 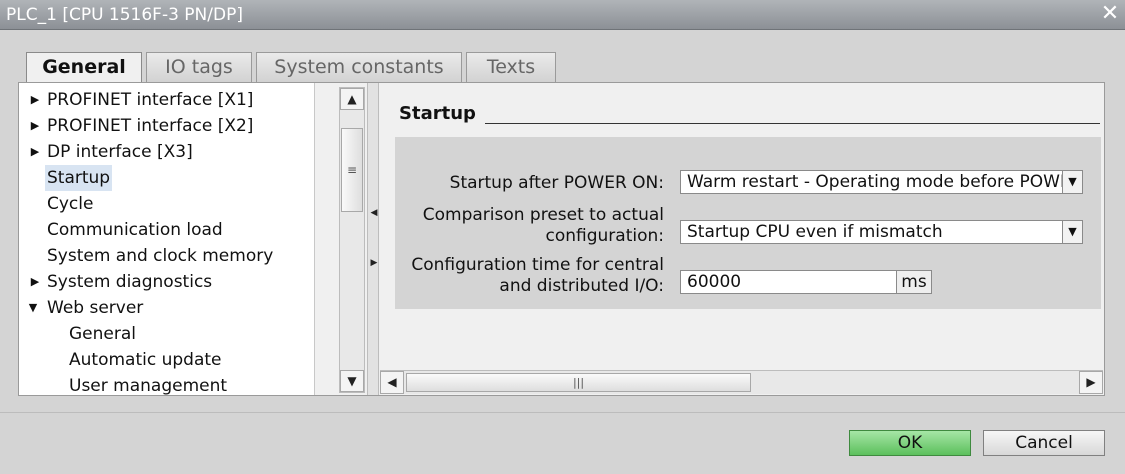 What do you see at coordinates (130, 282) in the screenshot?
I see `tree-item-label: System diagnostics` at bounding box center [130, 282].